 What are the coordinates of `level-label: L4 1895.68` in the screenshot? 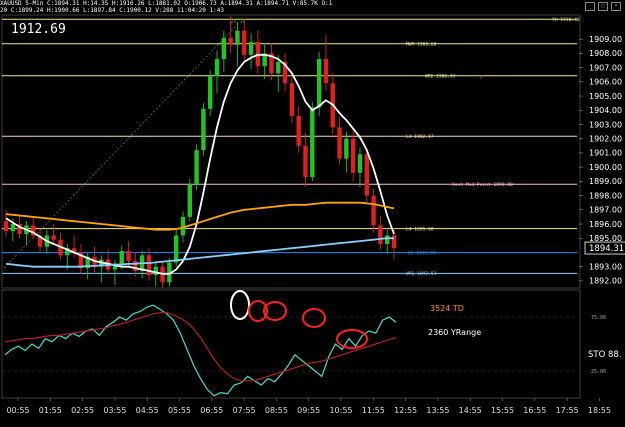 It's located at (420, 229).